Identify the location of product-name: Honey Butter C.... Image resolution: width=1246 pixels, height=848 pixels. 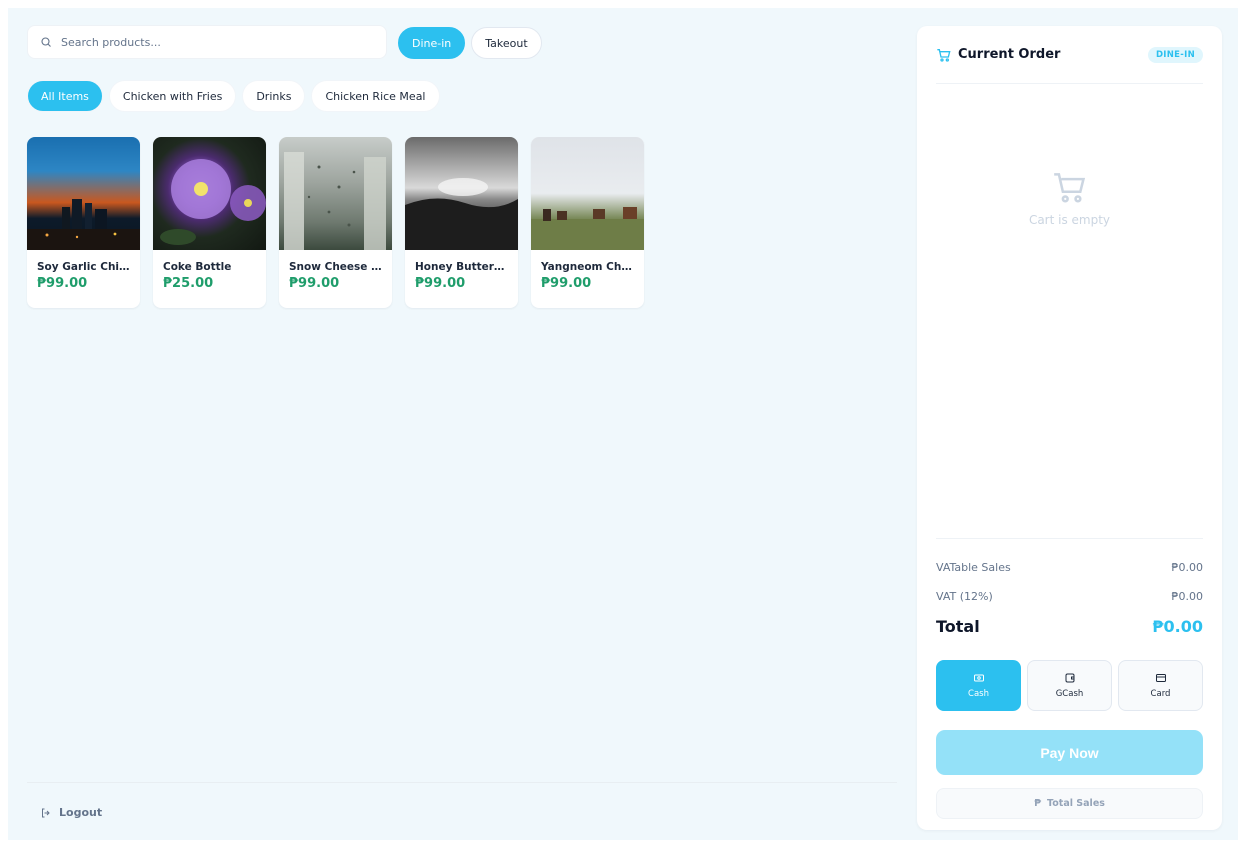
(466, 267).